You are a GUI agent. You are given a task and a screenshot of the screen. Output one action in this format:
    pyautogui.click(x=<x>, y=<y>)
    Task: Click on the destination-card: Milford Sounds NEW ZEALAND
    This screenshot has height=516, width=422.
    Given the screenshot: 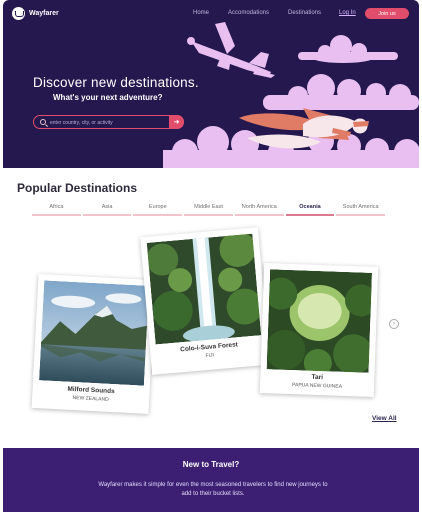 What is the action you would take?
    pyautogui.click(x=93, y=344)
    